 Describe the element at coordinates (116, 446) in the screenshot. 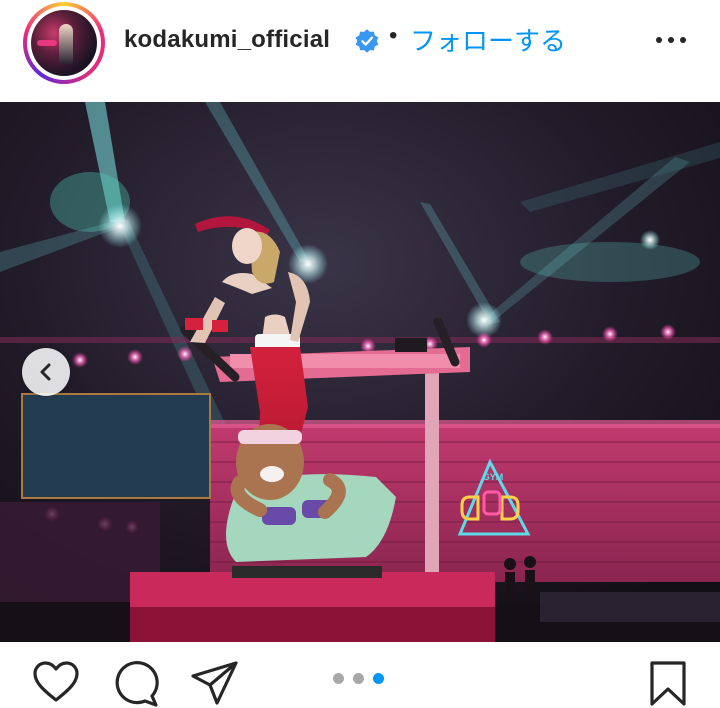

I see `side-screen` at that location.